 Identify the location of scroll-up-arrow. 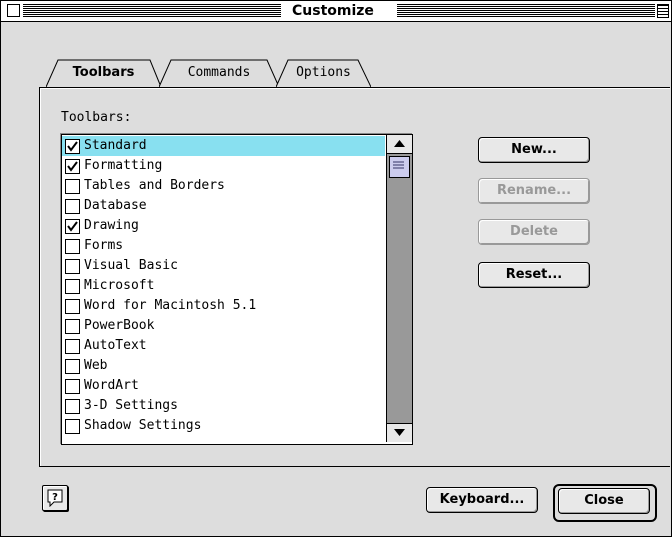
(399, 144).